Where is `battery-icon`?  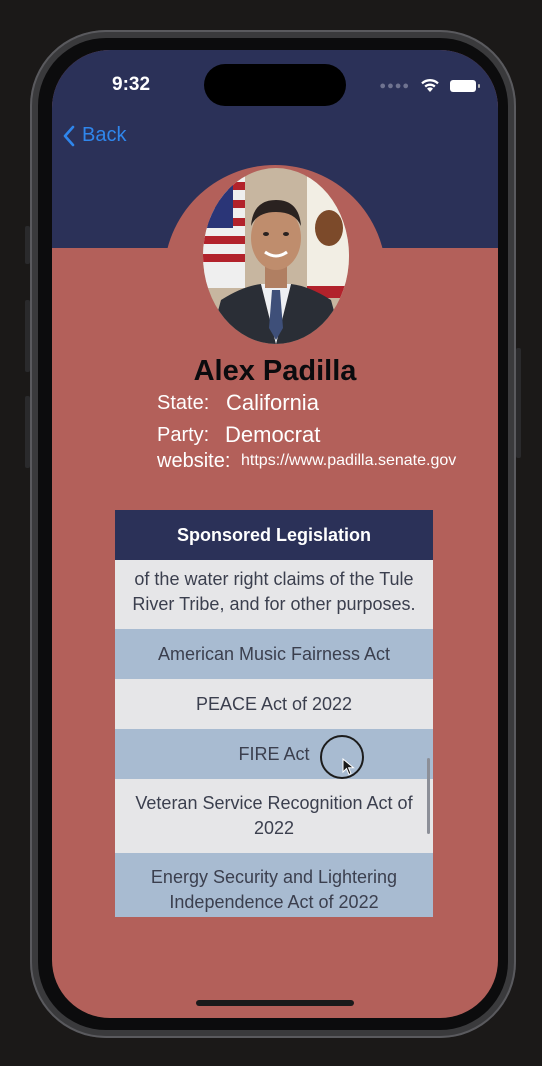
battery-icon is located at coordinates (465, 85).